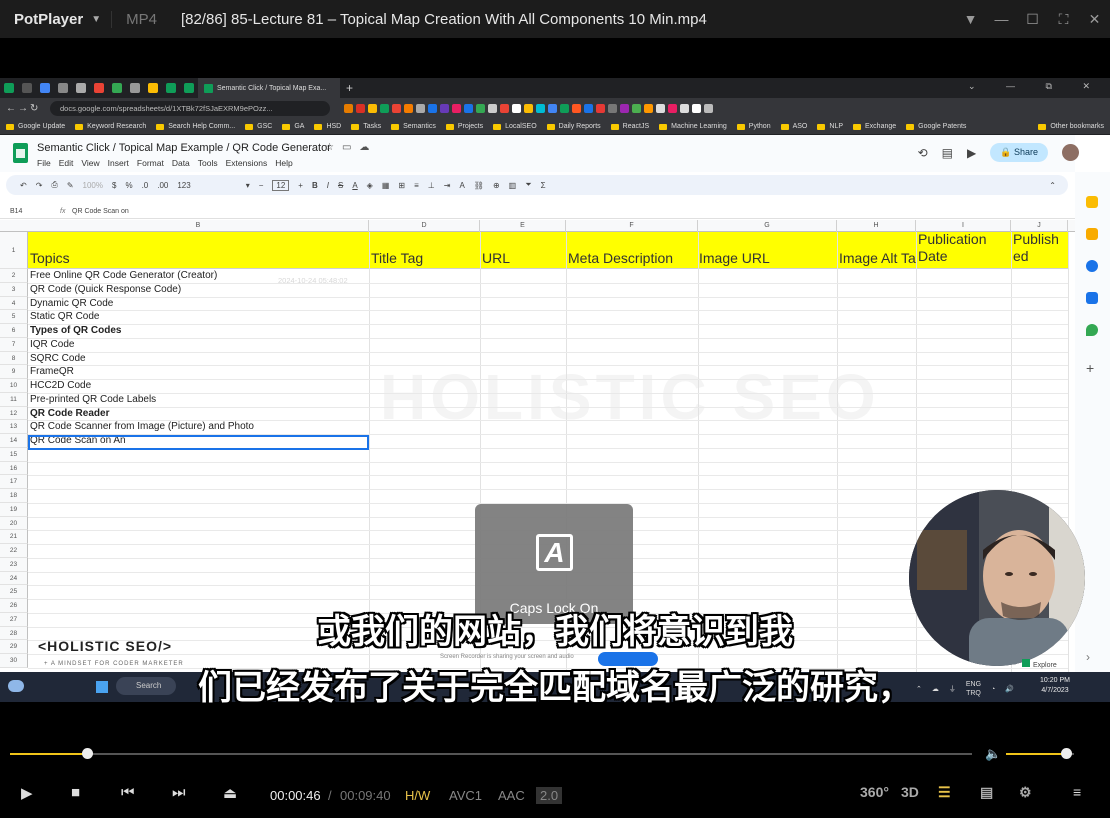 This screenshot has height=818, width=1110. I want to click on decrease-decimal-button: .0, so click(145, 185).